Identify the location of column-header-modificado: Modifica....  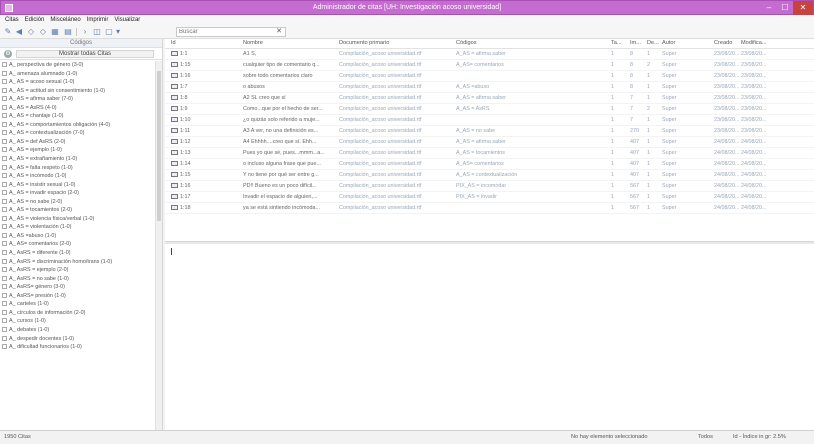
(776, 43).